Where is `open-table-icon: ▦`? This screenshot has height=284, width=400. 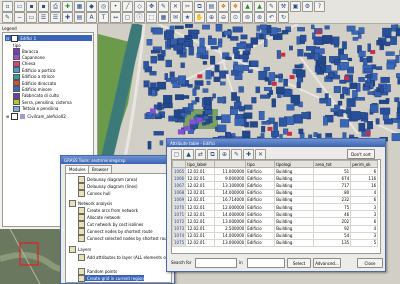 open-table-icon: ▦ is located at coordinates (163, 17).